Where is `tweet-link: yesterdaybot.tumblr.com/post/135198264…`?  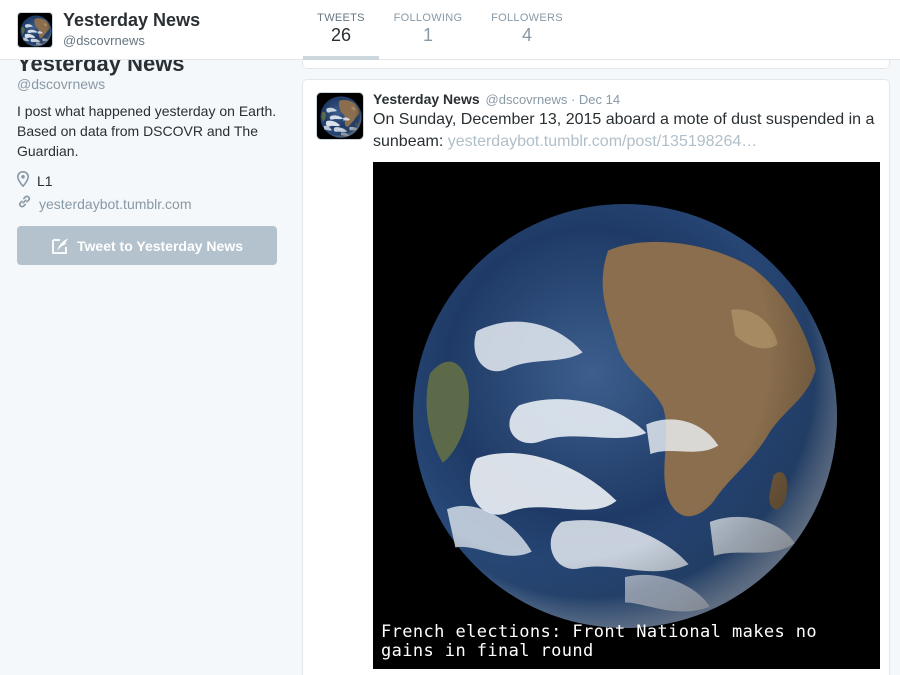
tweet-link: yesterdaybot.tumblr.com/post/135198264… is located at coordinates (603, 141).